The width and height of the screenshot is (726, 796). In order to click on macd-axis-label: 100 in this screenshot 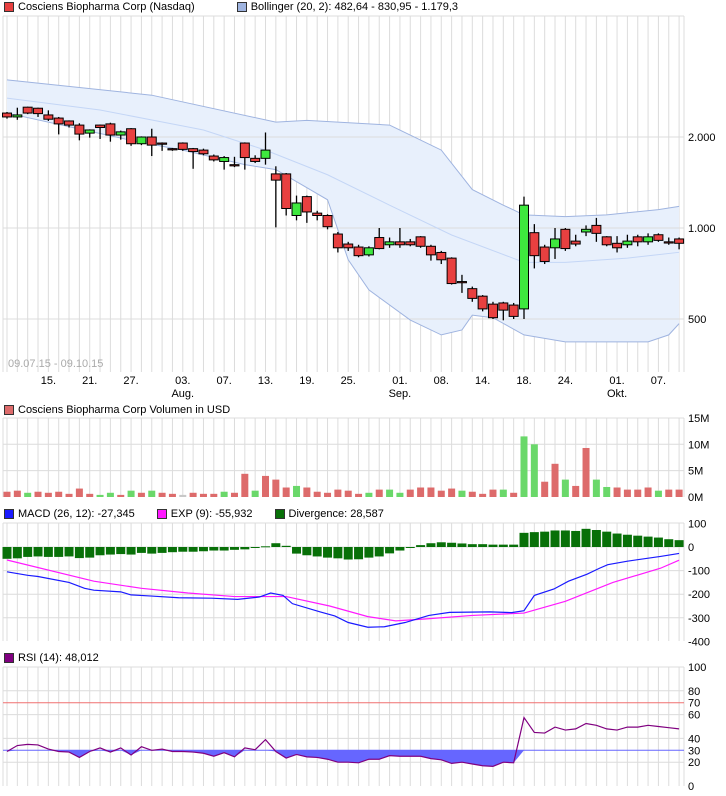, I will do `click(697, 524)`.